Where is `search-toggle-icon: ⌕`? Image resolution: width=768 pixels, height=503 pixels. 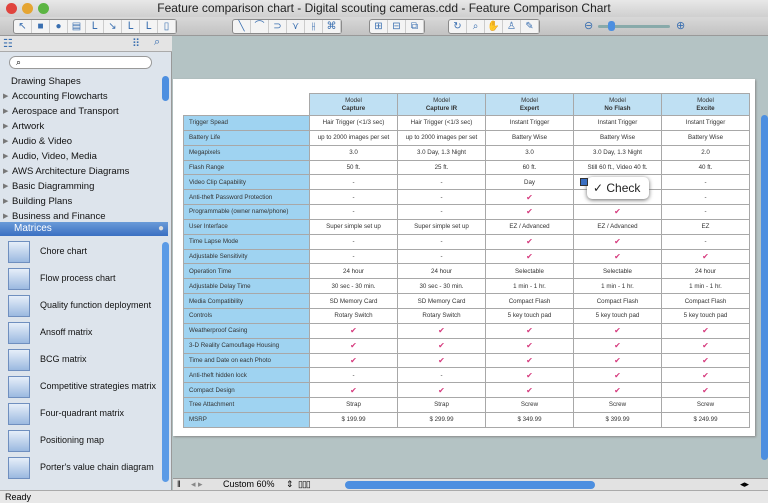 search-toggle-icon: ⌕ is located at coordinates (157, 42).